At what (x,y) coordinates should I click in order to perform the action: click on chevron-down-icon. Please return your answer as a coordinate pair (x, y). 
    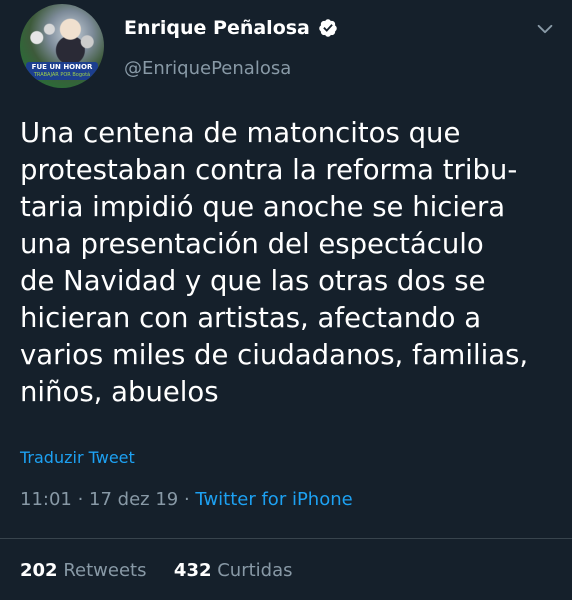
    Looking at the image, I should click on (545, 29).